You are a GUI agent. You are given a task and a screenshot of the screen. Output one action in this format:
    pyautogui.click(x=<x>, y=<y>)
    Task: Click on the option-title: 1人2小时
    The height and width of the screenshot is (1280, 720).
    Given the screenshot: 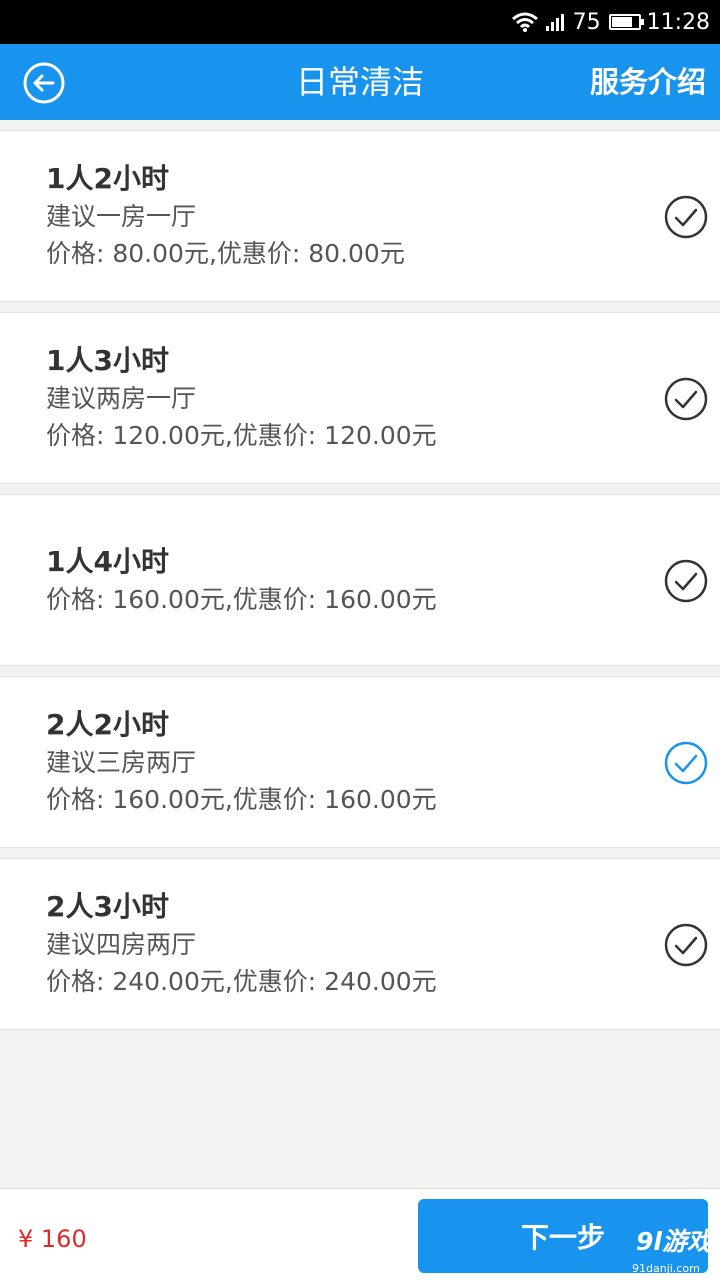 What is the action you would take?
    pyautogui.click(x=107, y=178)
    